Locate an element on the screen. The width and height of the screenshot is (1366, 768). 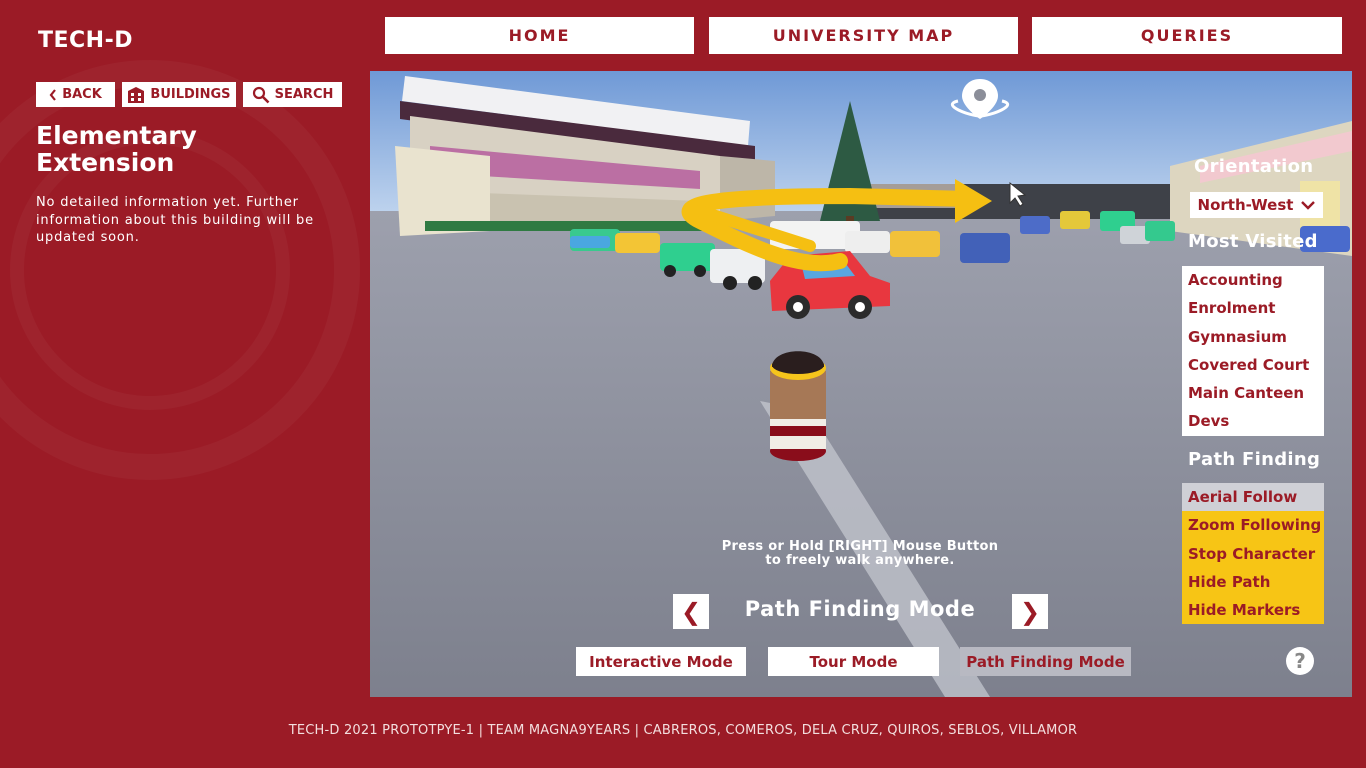
aerial-follow-option: Aerial Follow is located at coordinates (1253, 497).